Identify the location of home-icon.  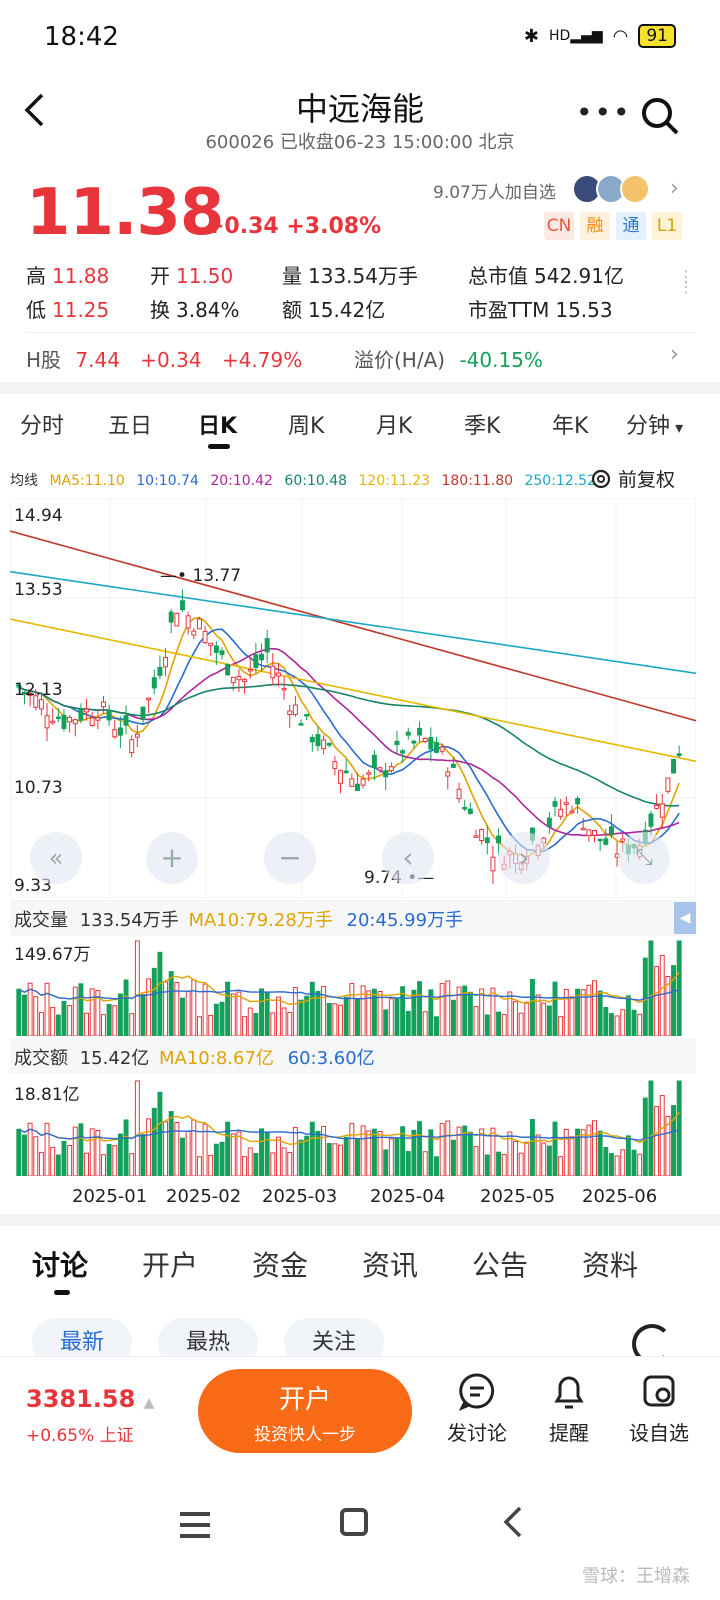
(354, 1522).